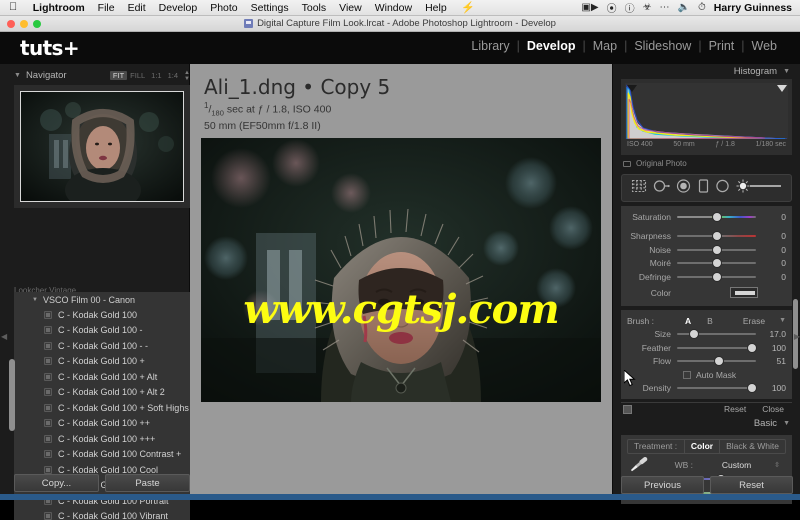  I want to click on menu-item-help: Help, so click(436, 8).